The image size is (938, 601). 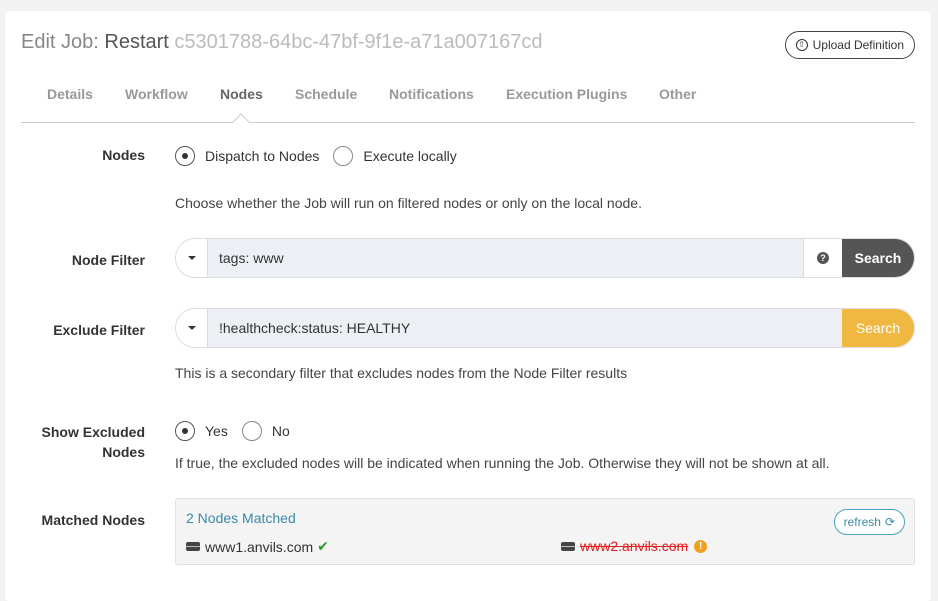 I want to click on show-excluded-radio-group: Yes No, so click(x=239, y=431).